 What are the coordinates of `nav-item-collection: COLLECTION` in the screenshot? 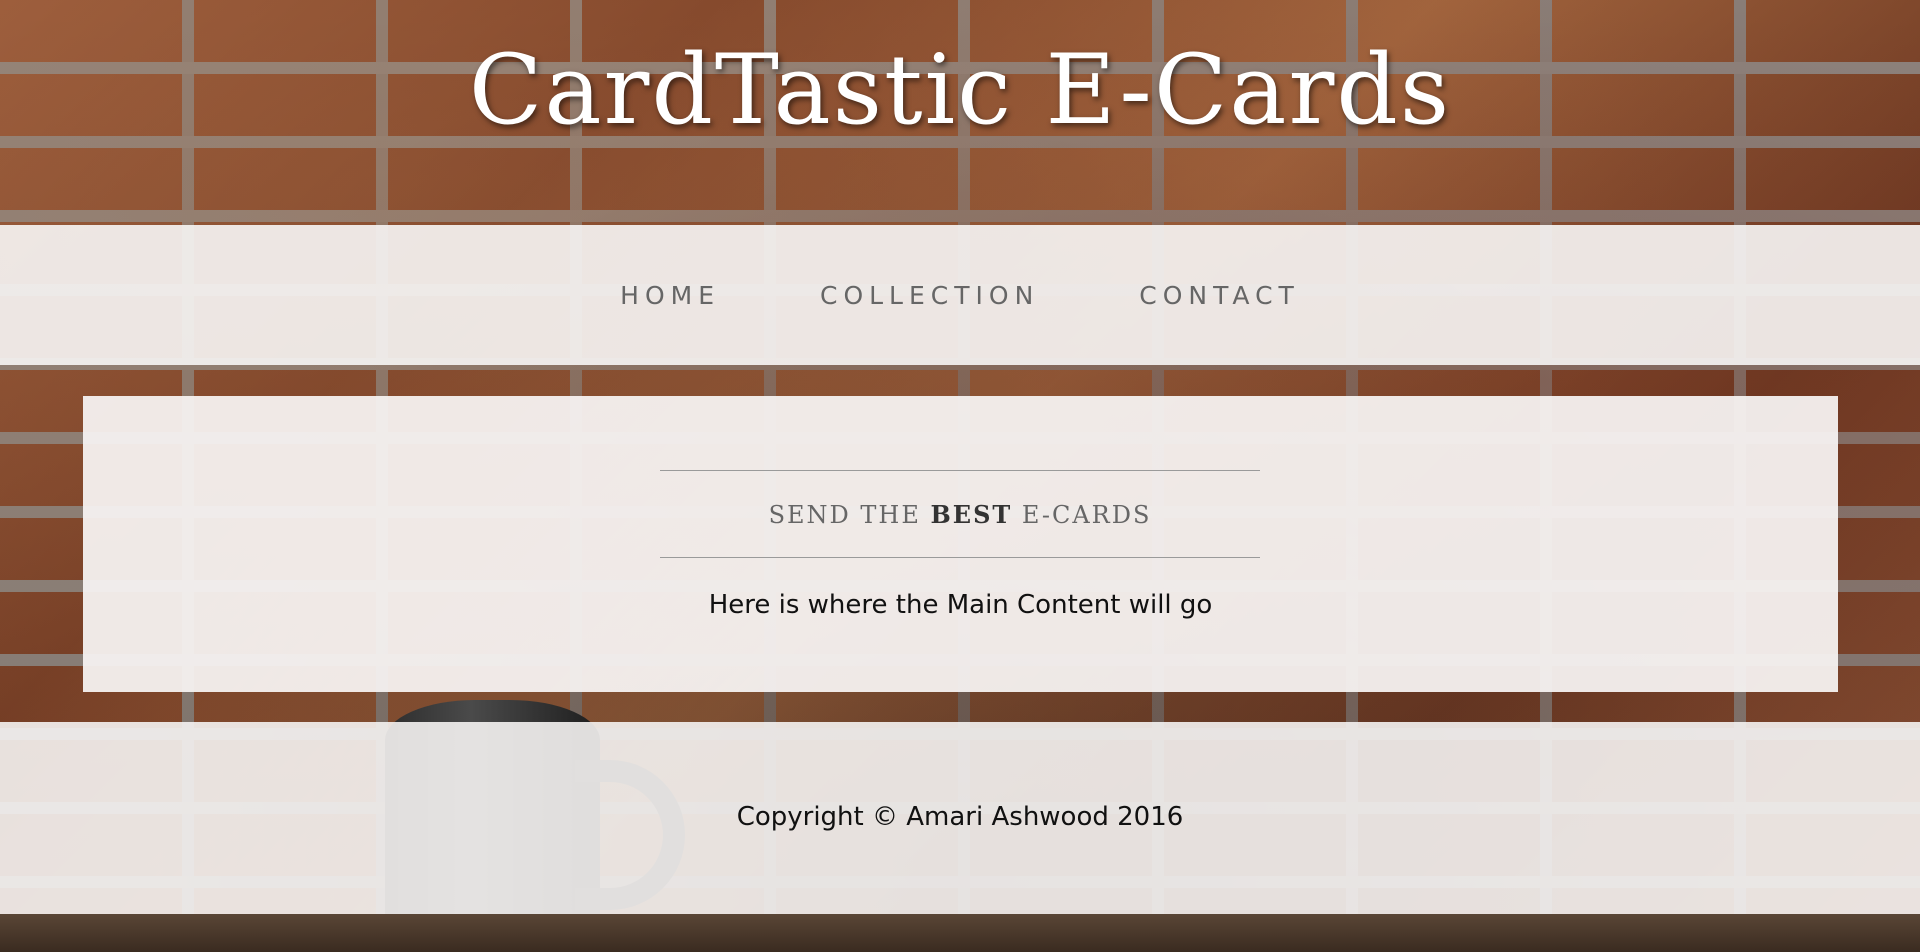 It's located at (929, 295).